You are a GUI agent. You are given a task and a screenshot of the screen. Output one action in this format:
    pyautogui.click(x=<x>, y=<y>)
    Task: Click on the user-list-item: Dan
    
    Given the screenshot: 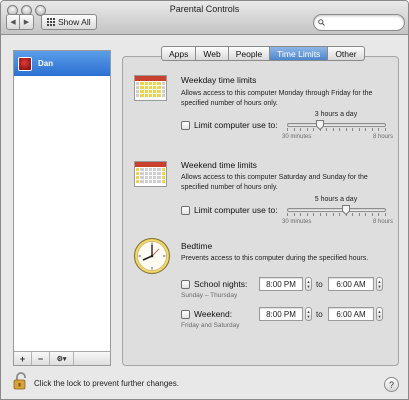 What is the action you would take?
    pyautogui.click(x=62, y=63)
    